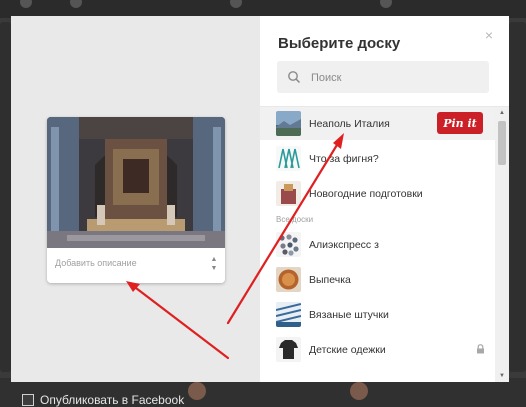 The width and height of the screenshot is (526, 407). I want to click on scroll-down-icon: ▼, so click(502, 376).